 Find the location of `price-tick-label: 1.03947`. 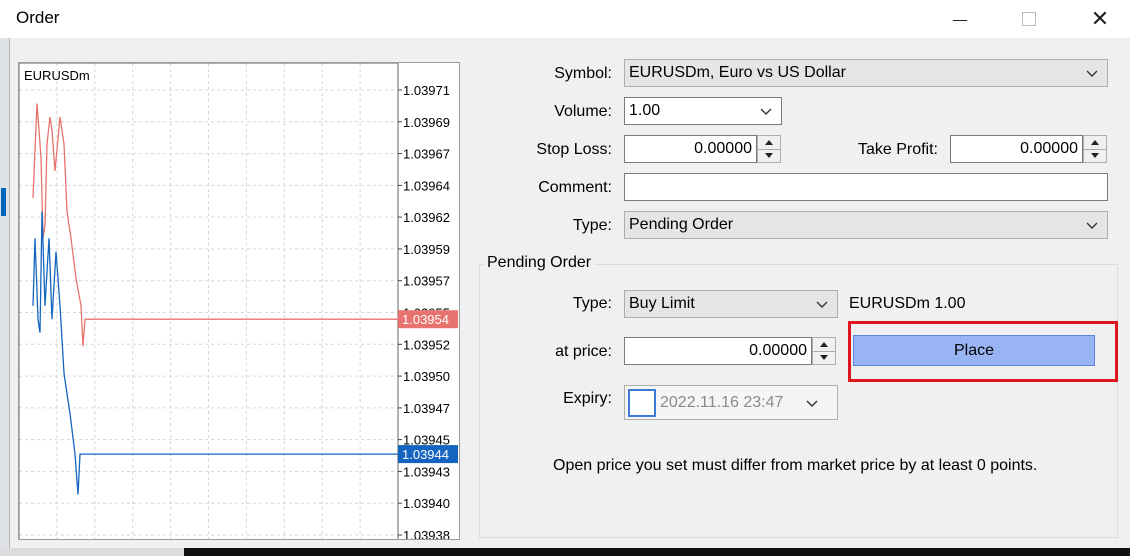

price-tick-label: 1.03947 is located at coordinates (426, 408).